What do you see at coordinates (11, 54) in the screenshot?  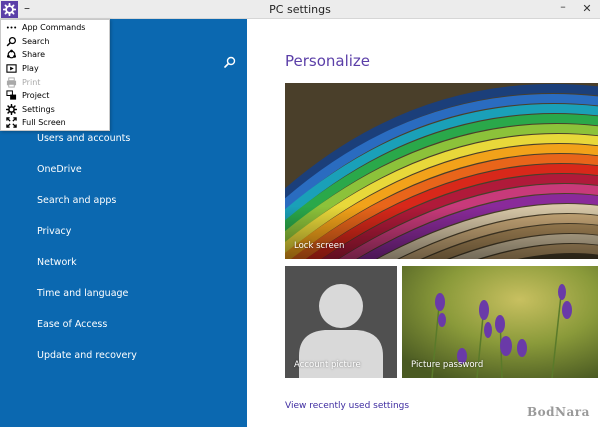 I see `share-icon` at bounding box center [11, 54].